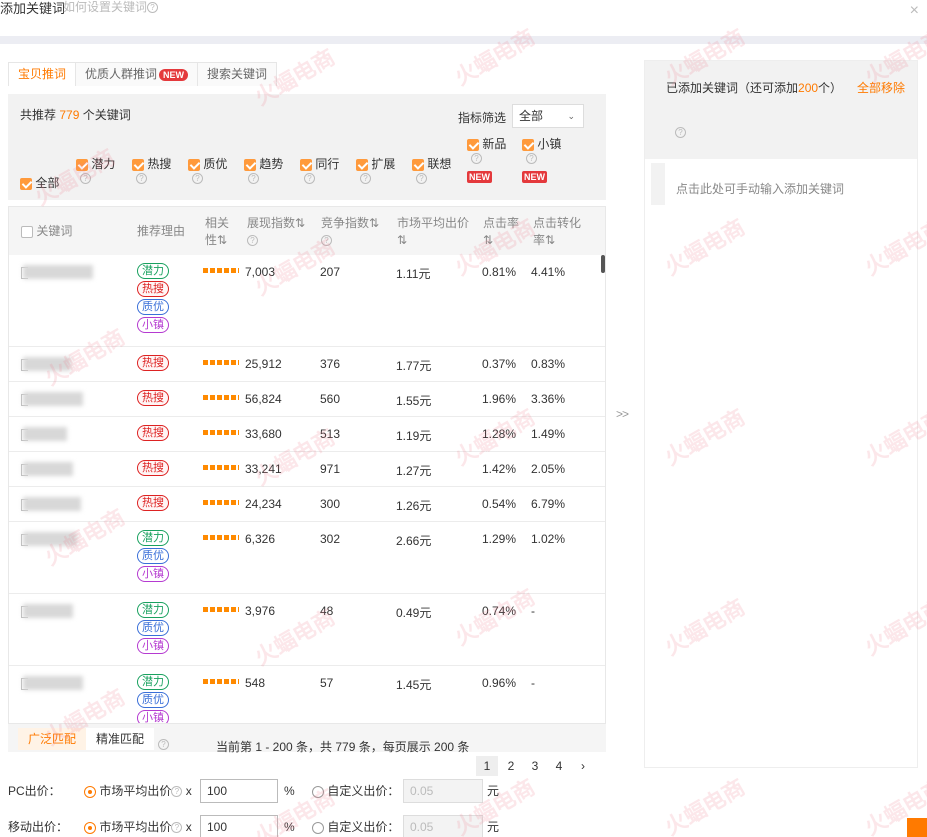 The image size is (927, 837). I want to click on table-row: 潜力 热搜 质优 小镇 7,003 207 1.11元 0.81% 4.41%, so click(307, 301).